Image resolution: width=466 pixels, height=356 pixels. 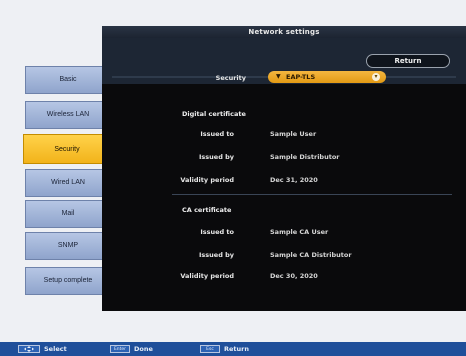 I want to click on issued-to-label: Issued to, so click(x=217, y=134).